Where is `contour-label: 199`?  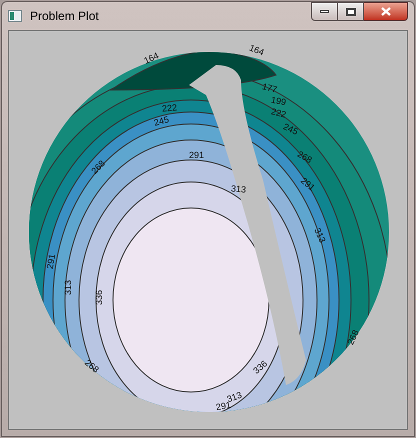
contour-label: 199 is located at coordinates (278, 102).